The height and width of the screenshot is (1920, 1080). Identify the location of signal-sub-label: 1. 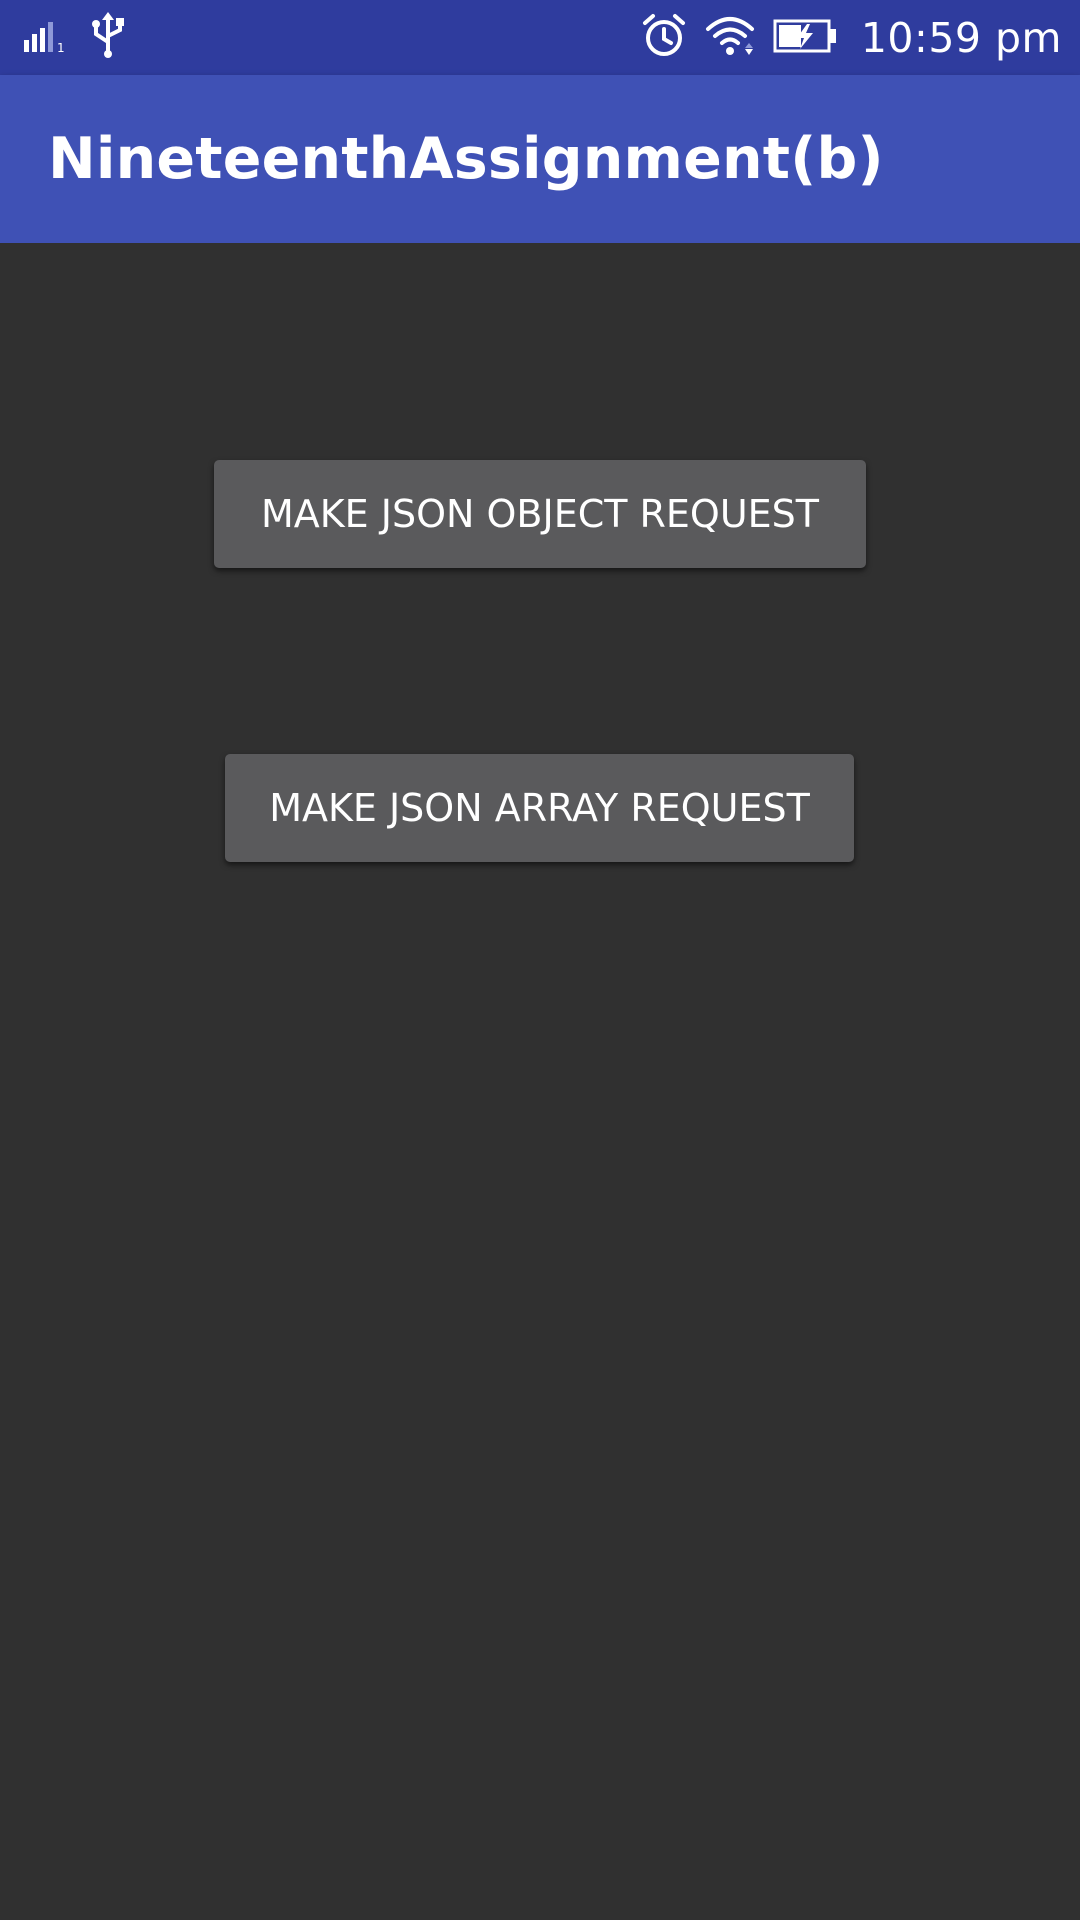
(61, 47).